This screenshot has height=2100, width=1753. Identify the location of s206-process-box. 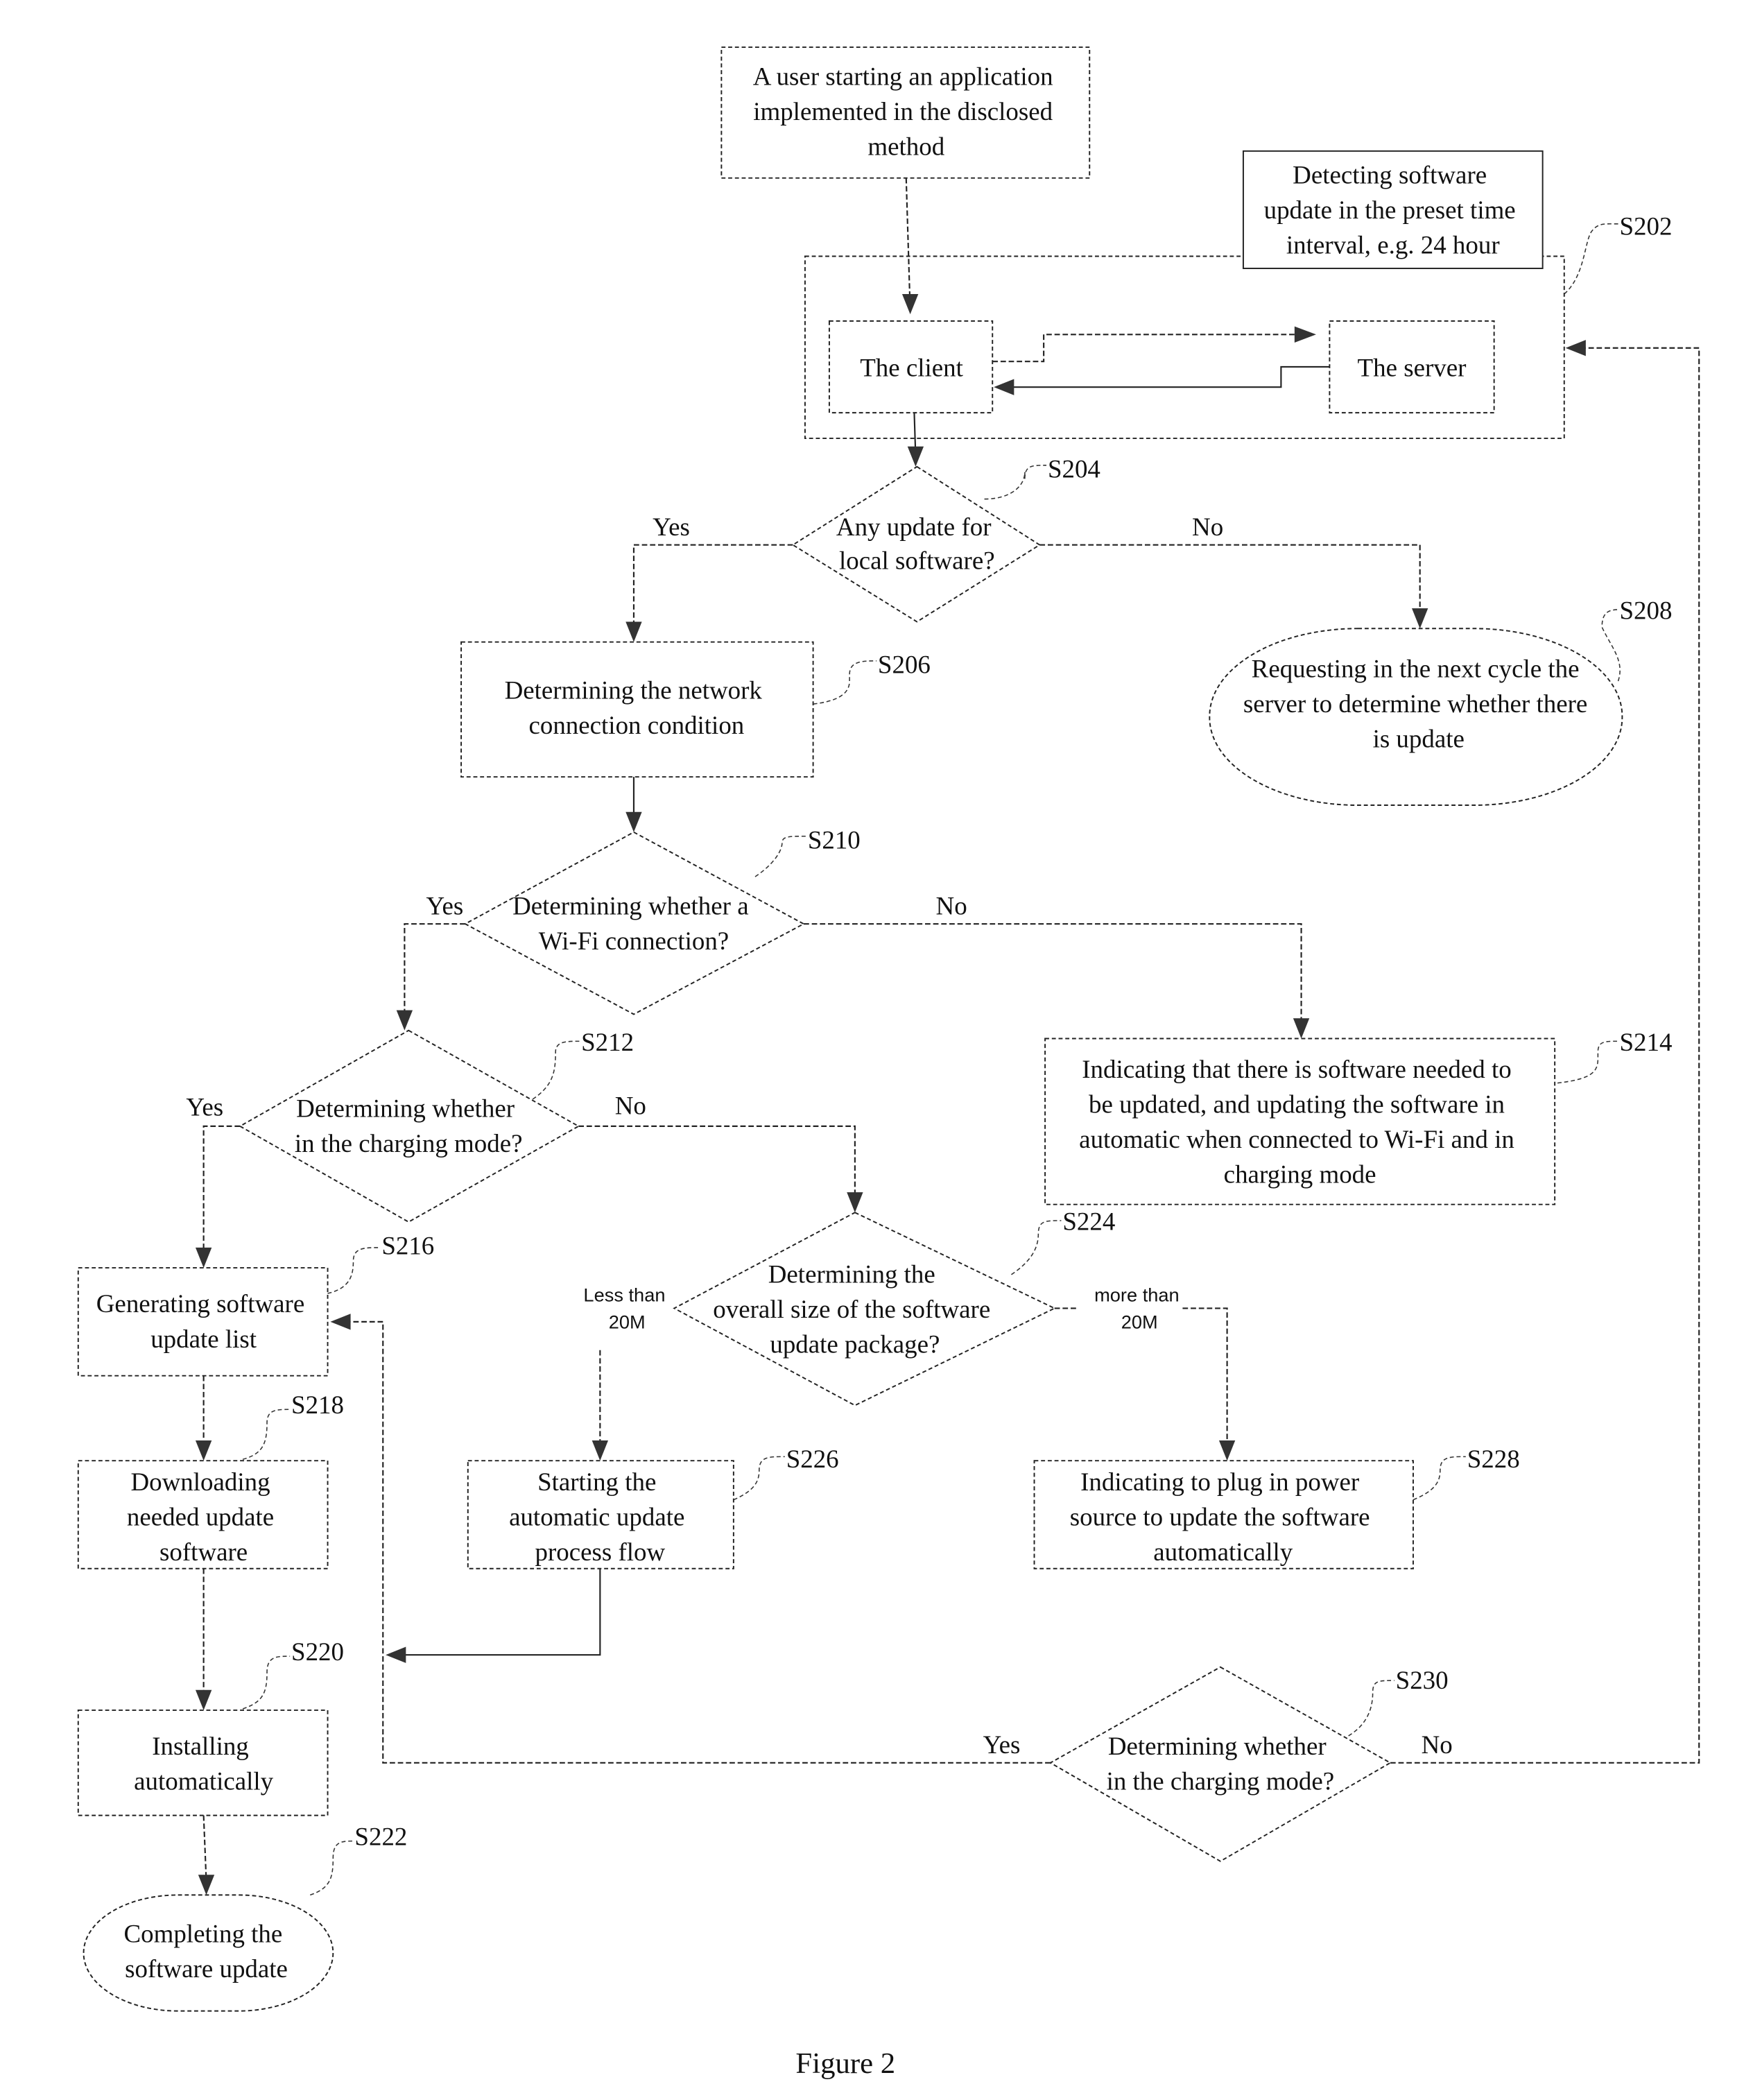
(637, 709).